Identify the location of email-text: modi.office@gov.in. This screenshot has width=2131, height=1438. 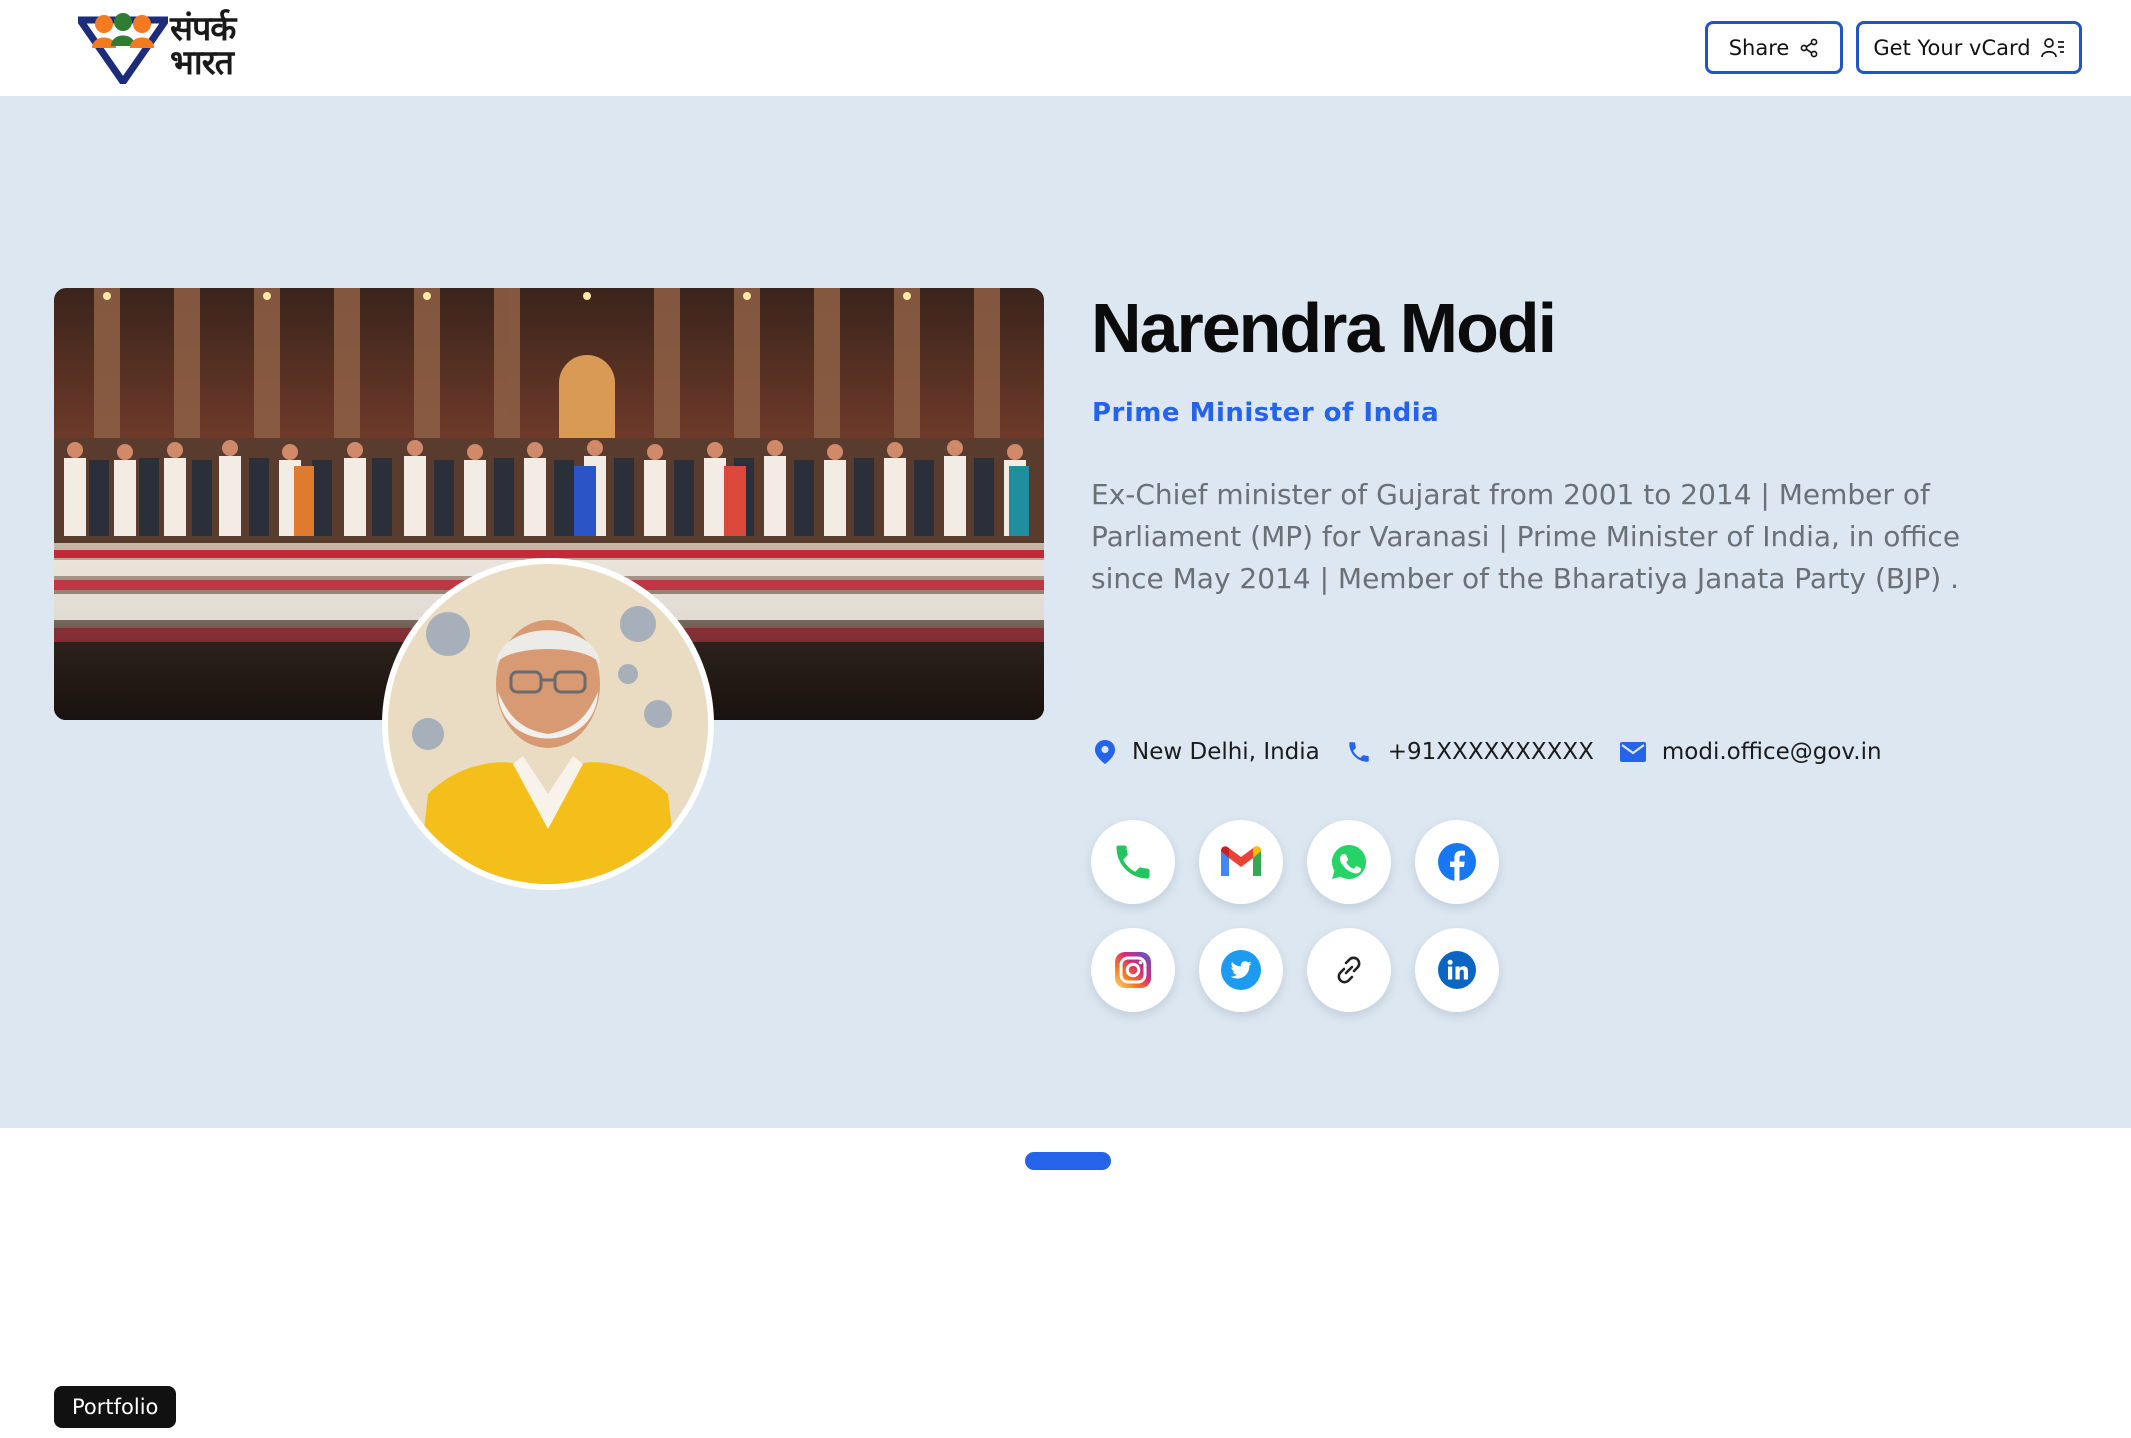
(1771, 752).